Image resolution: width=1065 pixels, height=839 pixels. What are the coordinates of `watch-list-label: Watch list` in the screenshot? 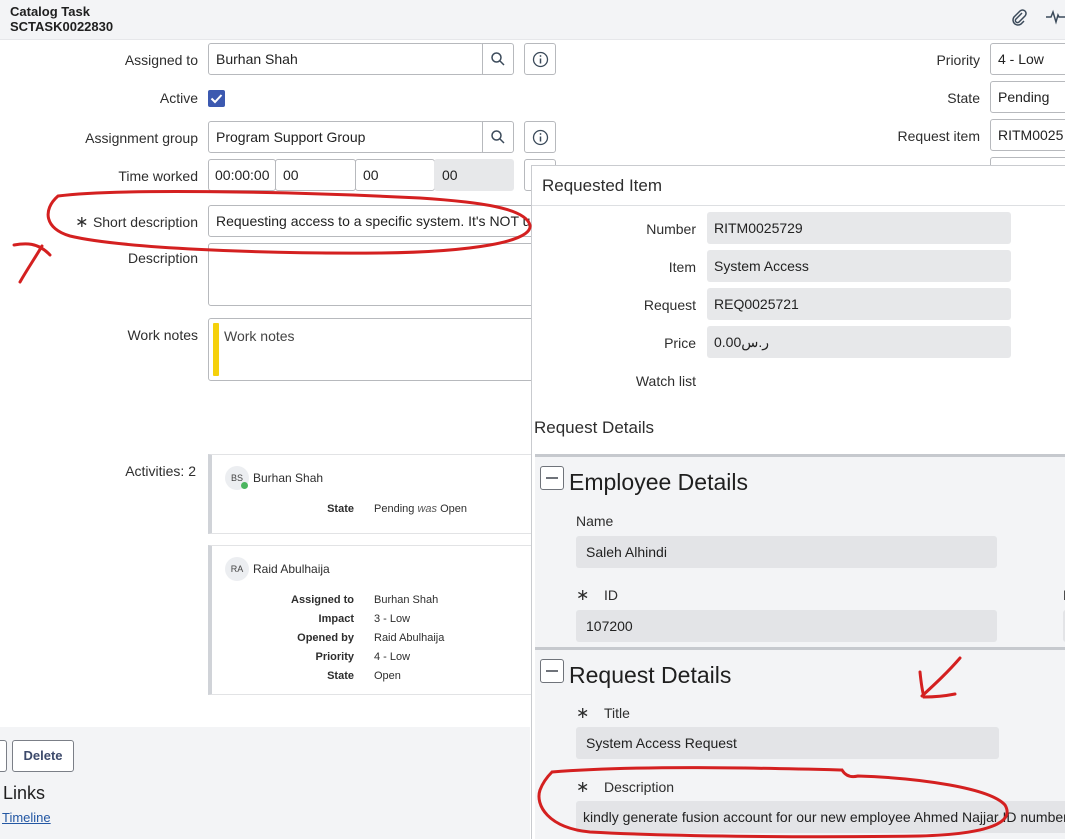 It's located at (665, 381).